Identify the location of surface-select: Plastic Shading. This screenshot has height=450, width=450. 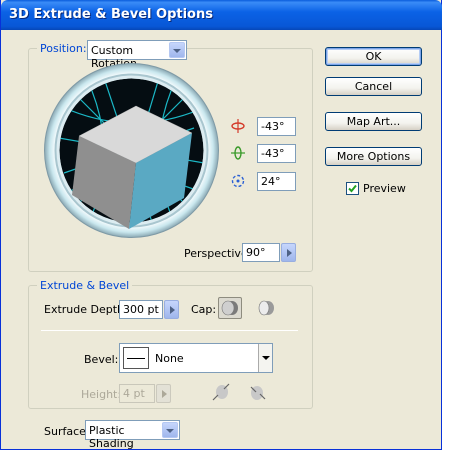
(132, 435).